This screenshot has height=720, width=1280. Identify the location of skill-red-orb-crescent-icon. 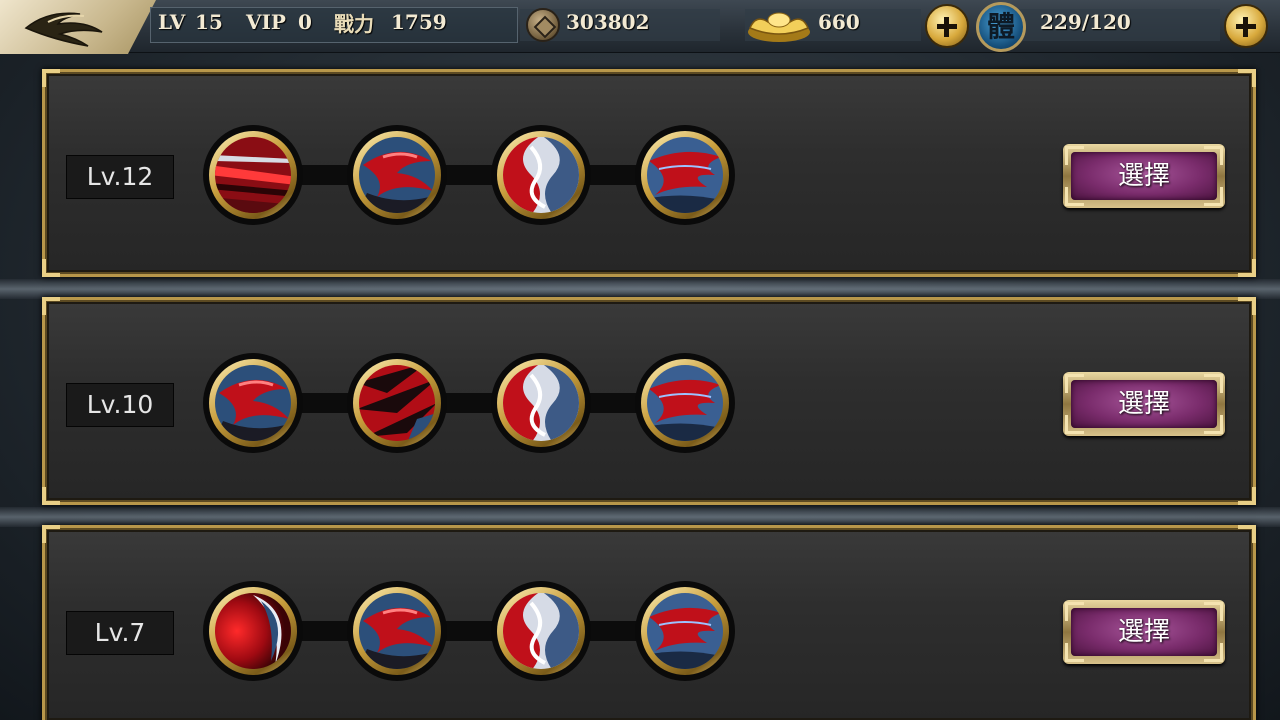
(253, 631).